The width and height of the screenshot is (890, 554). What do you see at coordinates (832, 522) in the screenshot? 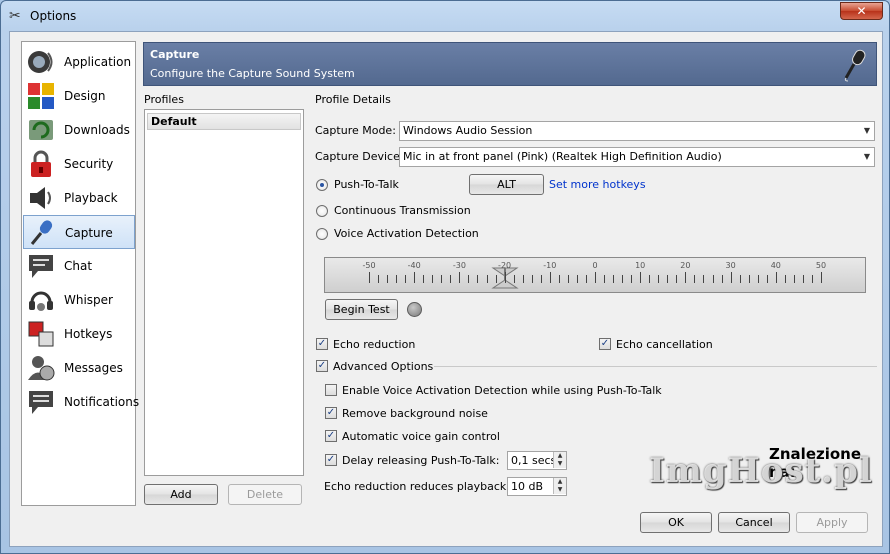
I see `apply-button: Apply` at bounding box center [832, 522].